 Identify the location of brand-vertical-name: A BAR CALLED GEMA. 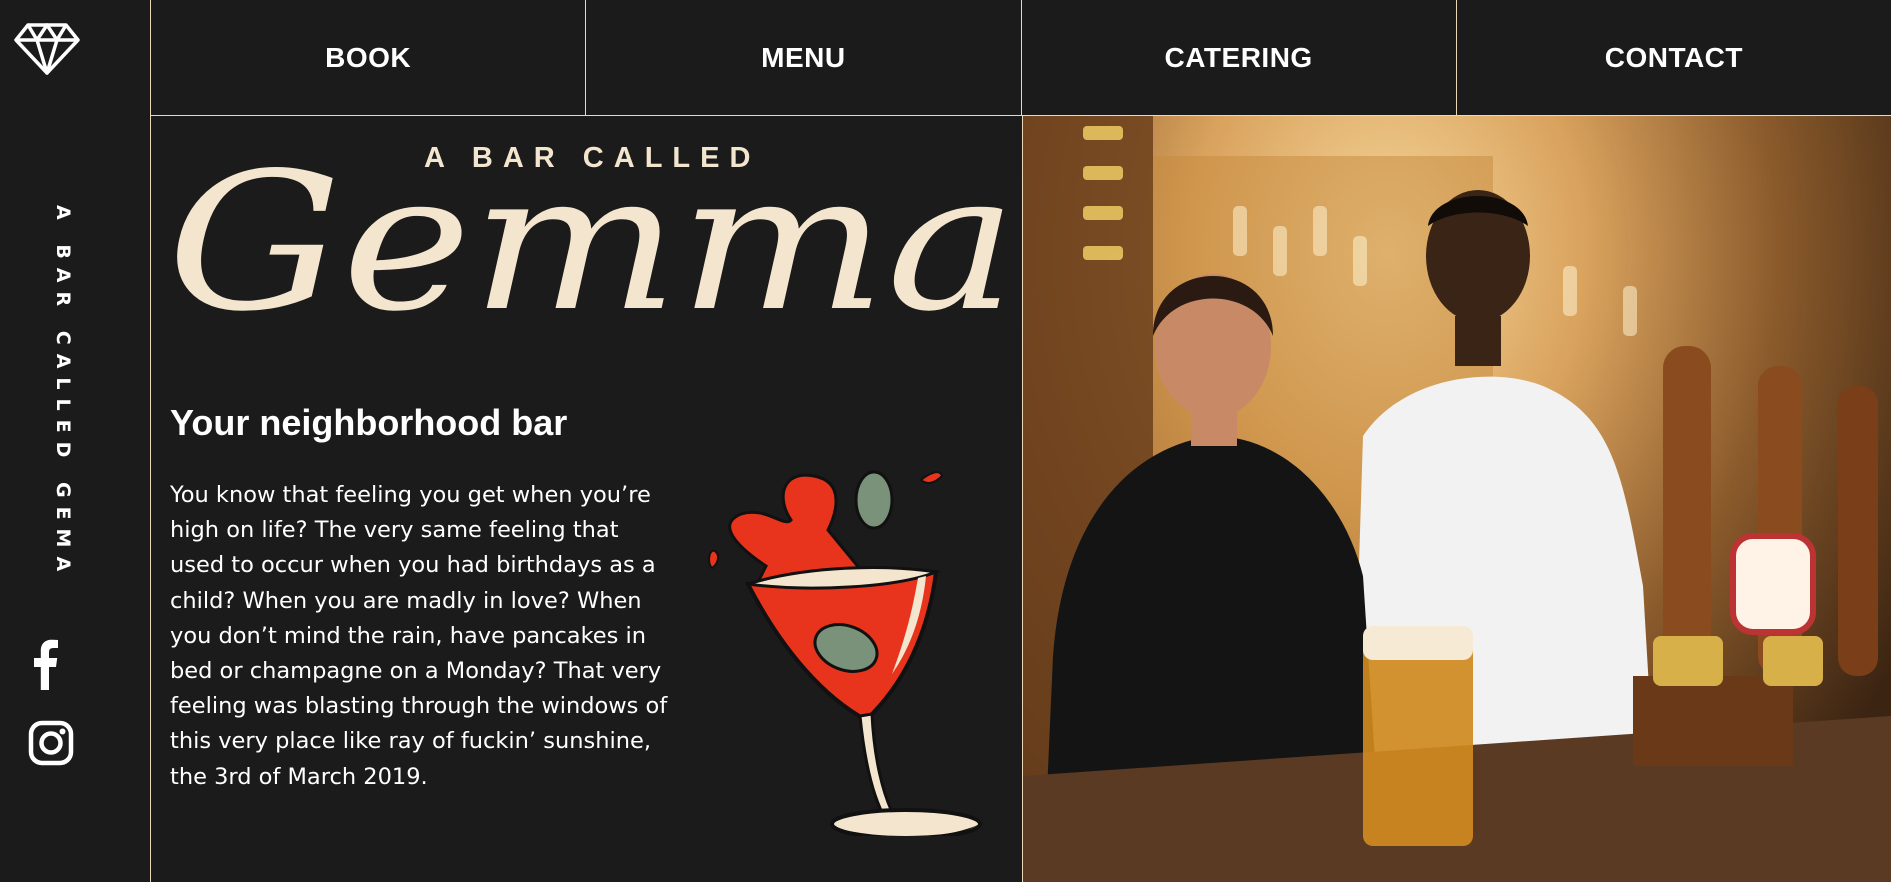
(63, 393).